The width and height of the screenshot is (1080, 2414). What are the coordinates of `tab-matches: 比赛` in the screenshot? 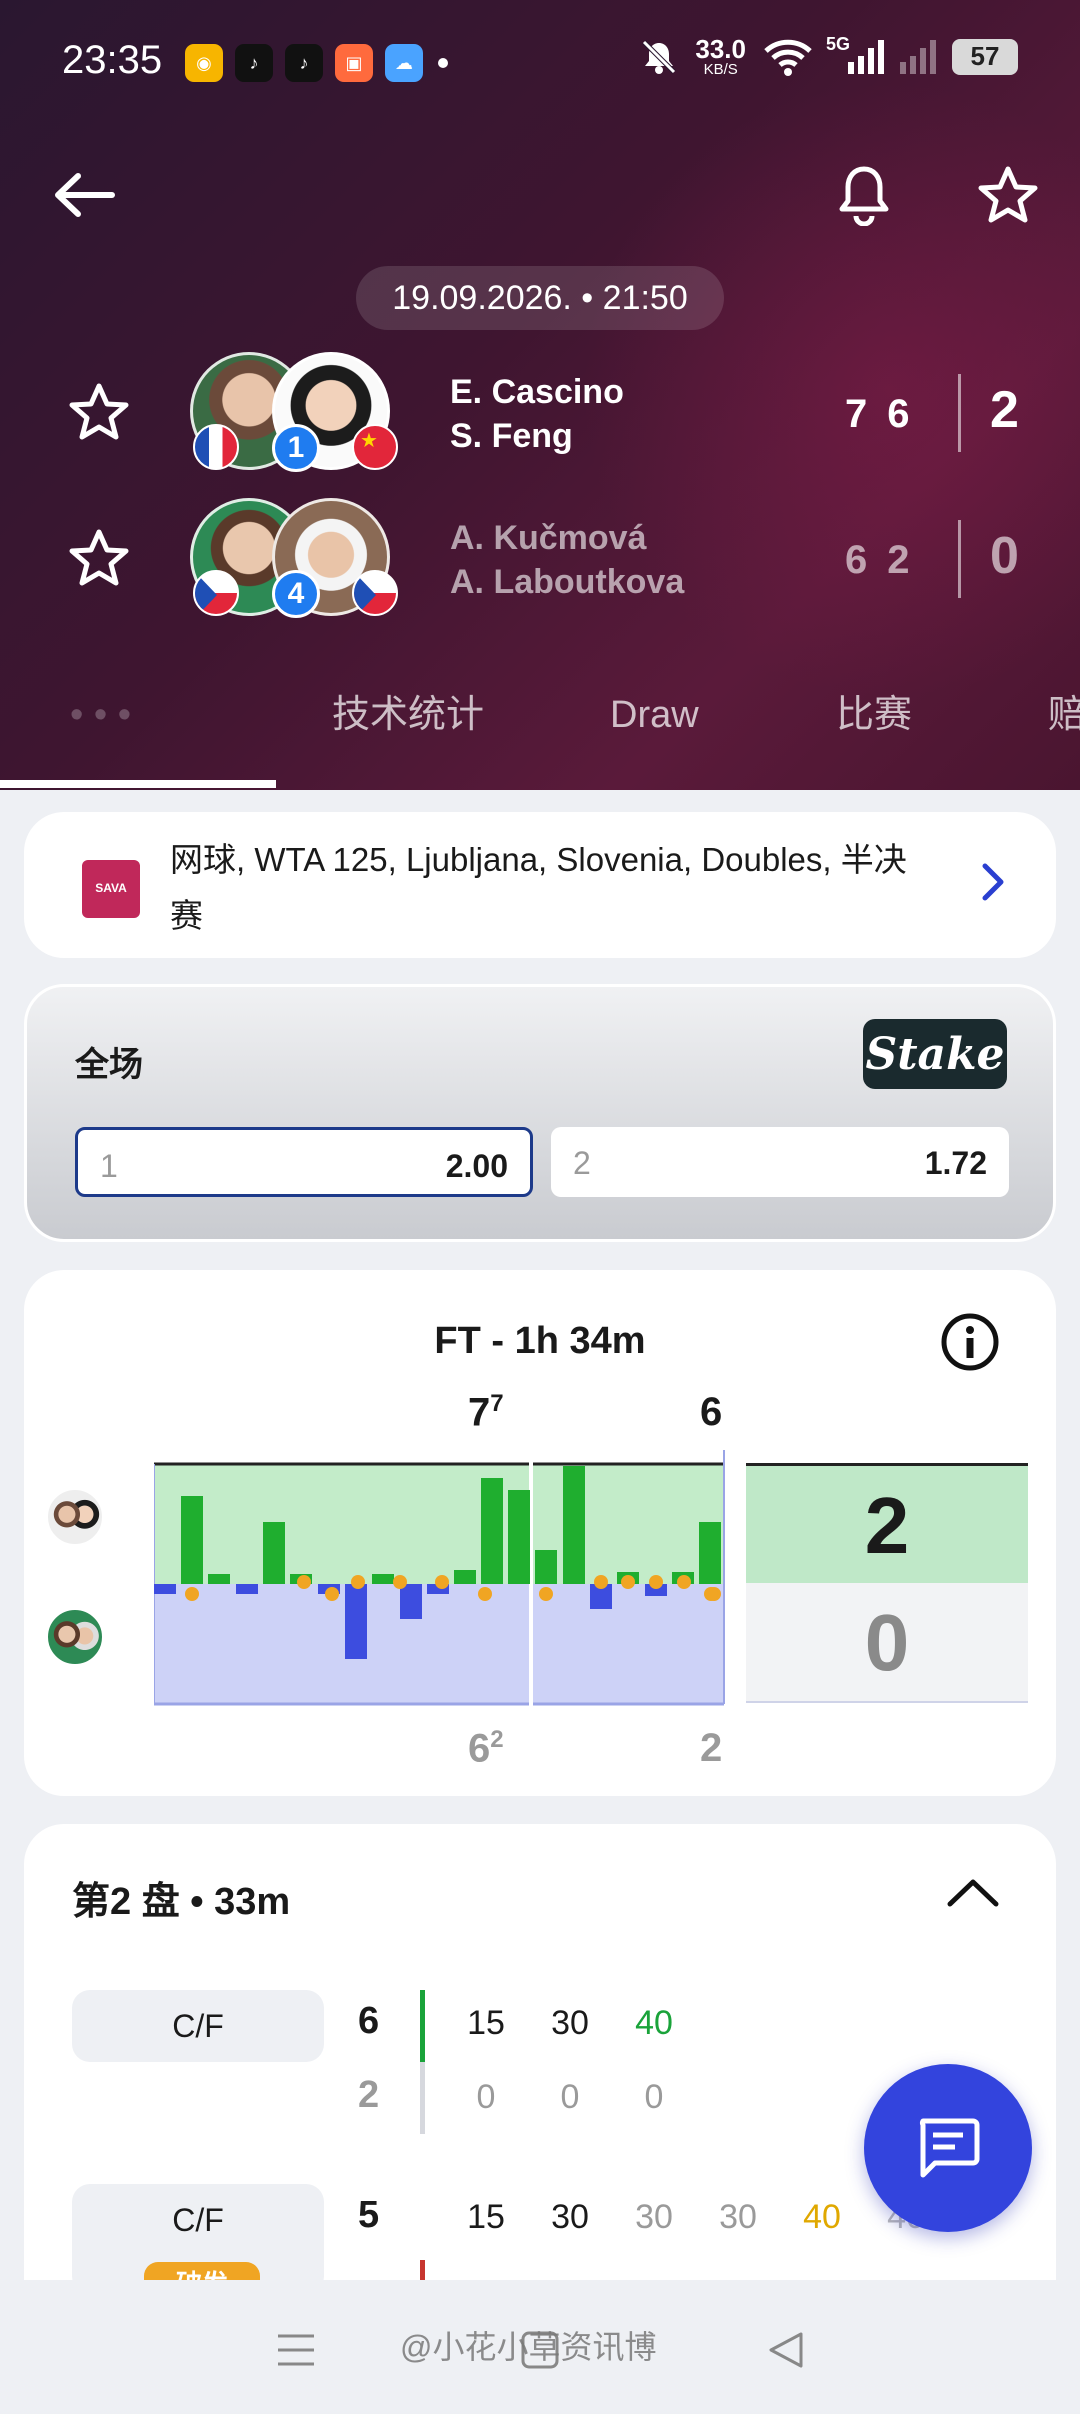 It's located at (874, 740).